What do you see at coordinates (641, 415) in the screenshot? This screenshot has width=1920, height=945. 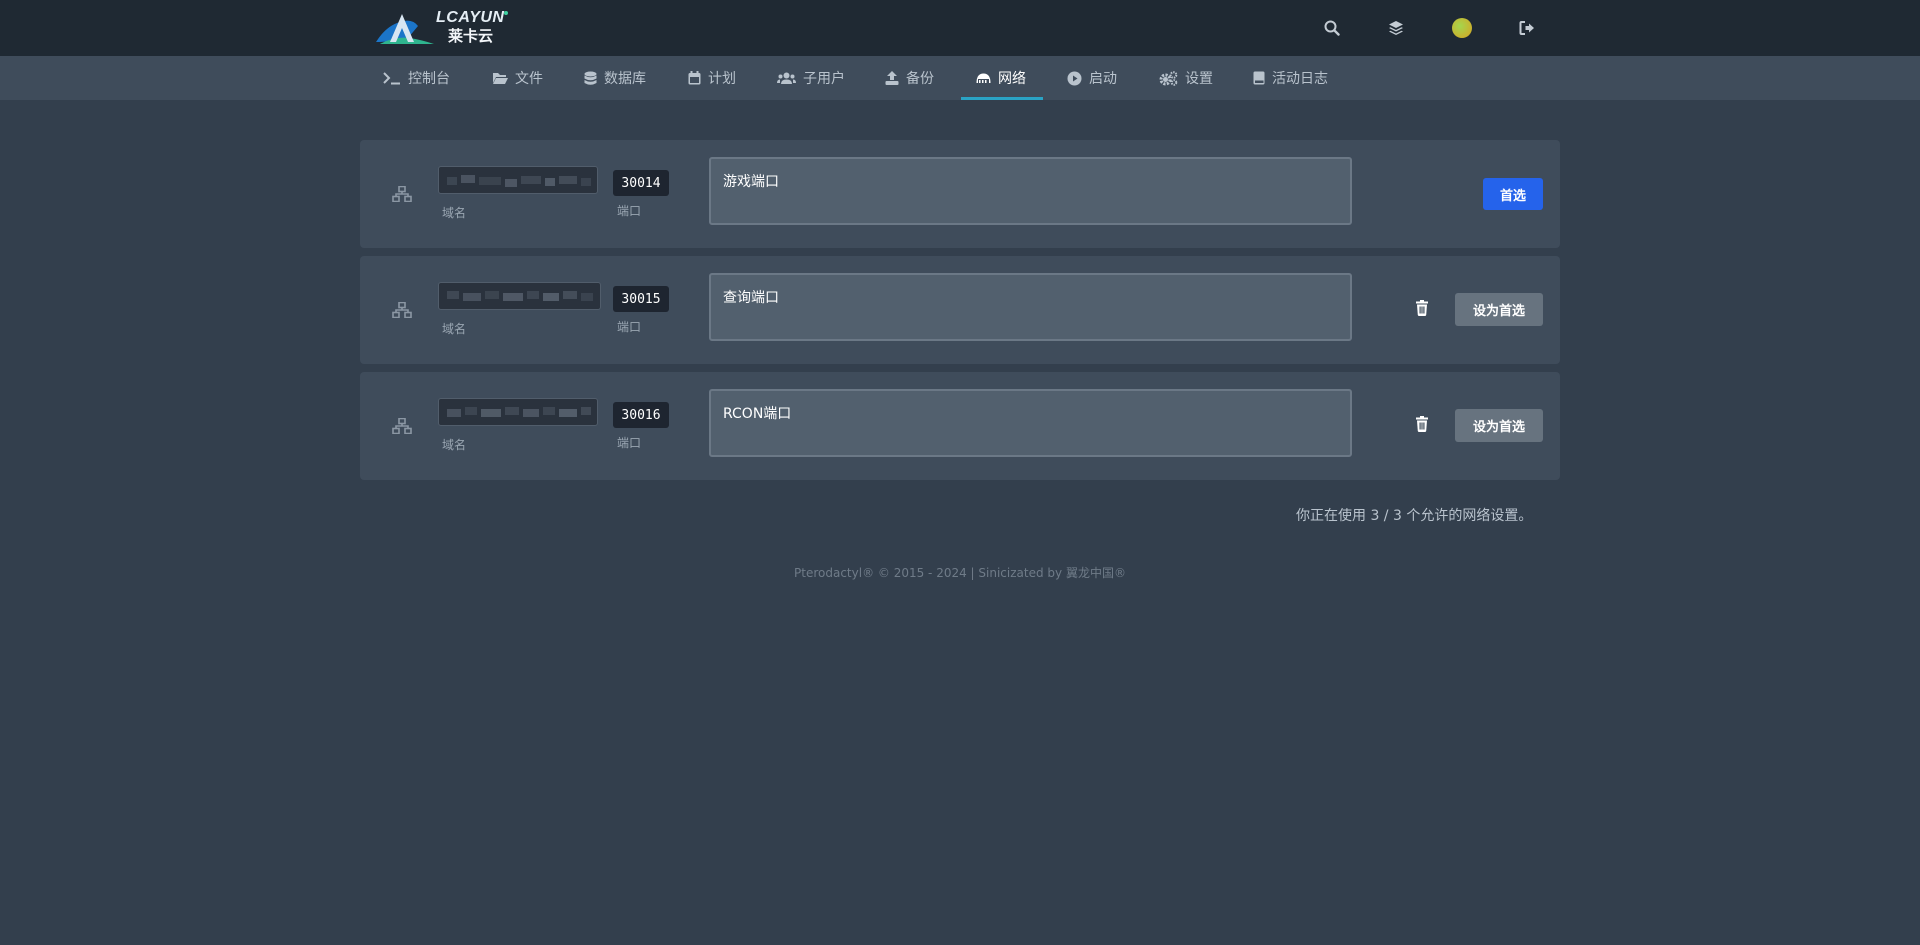 I see `port-value: 30016` at bounding box center [641, 415].